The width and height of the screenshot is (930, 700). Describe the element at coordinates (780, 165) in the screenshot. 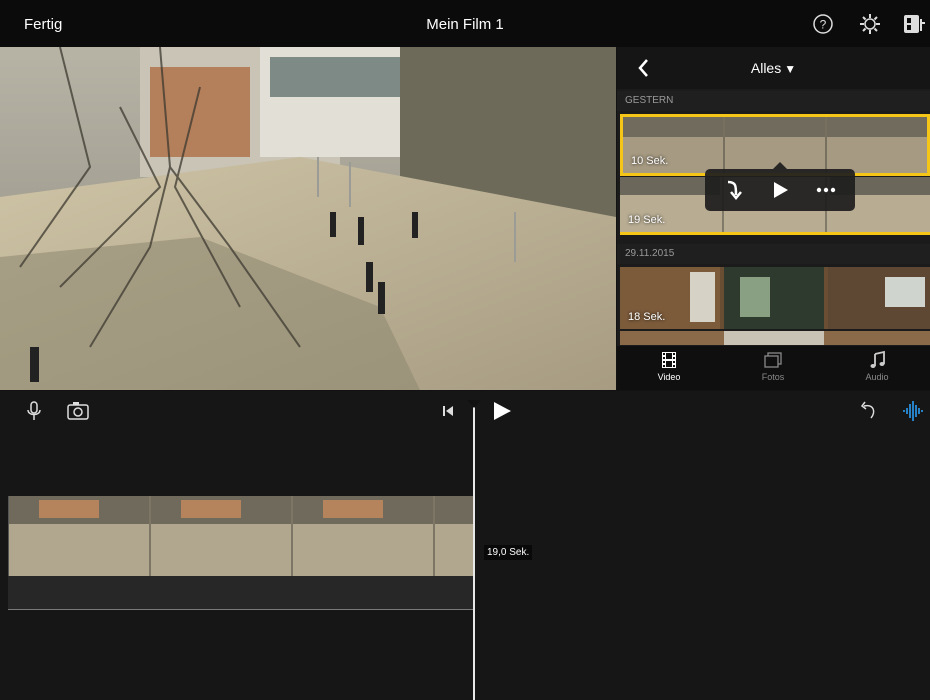

I see `popover-arrow` at that location.